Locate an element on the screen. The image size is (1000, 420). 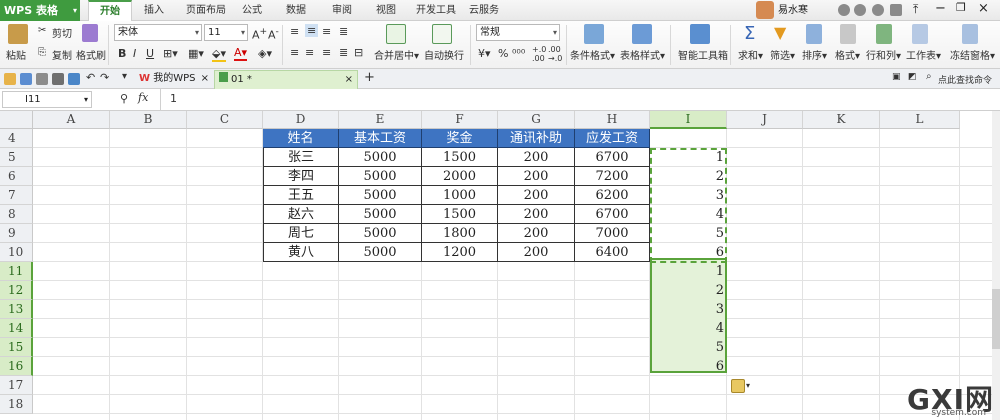
skin-small-icon: ◩ is located at coordinates (912, 77).